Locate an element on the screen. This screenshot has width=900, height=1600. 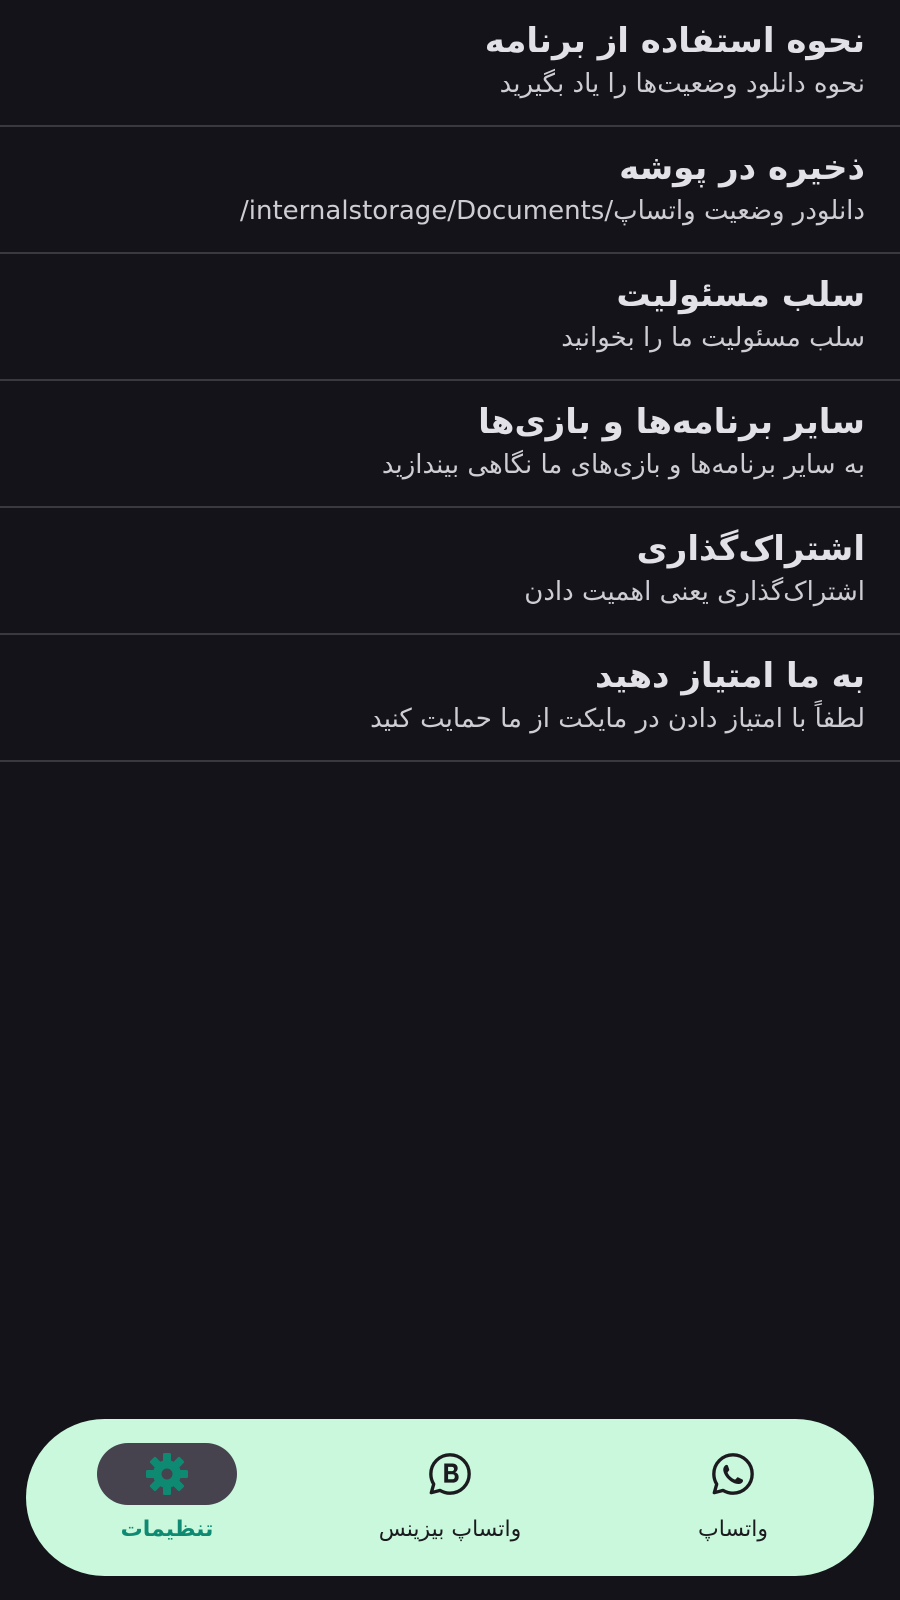
nav-label: واتساپ بیزینس is located at coordinates (450, 1529).